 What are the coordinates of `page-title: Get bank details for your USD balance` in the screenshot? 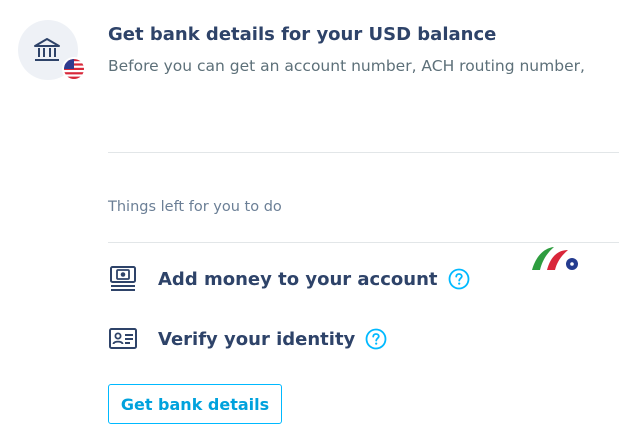 It's located at (302, 34).